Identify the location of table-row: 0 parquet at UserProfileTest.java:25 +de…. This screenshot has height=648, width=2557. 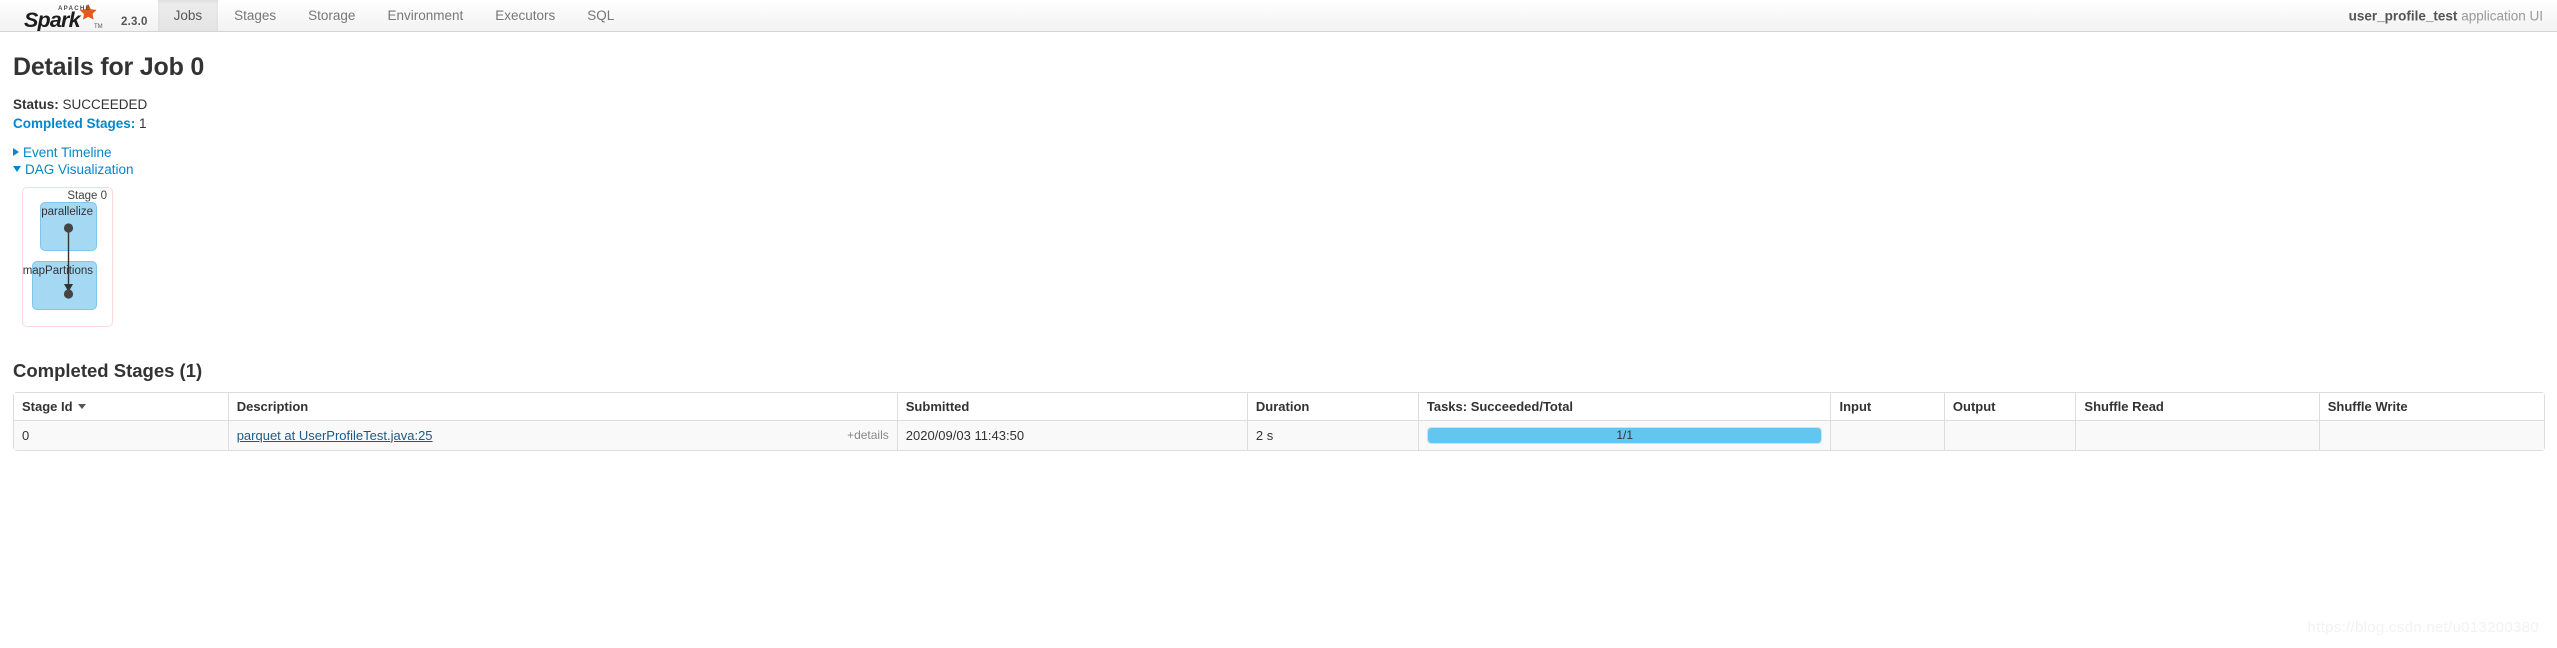
(1279, 434).